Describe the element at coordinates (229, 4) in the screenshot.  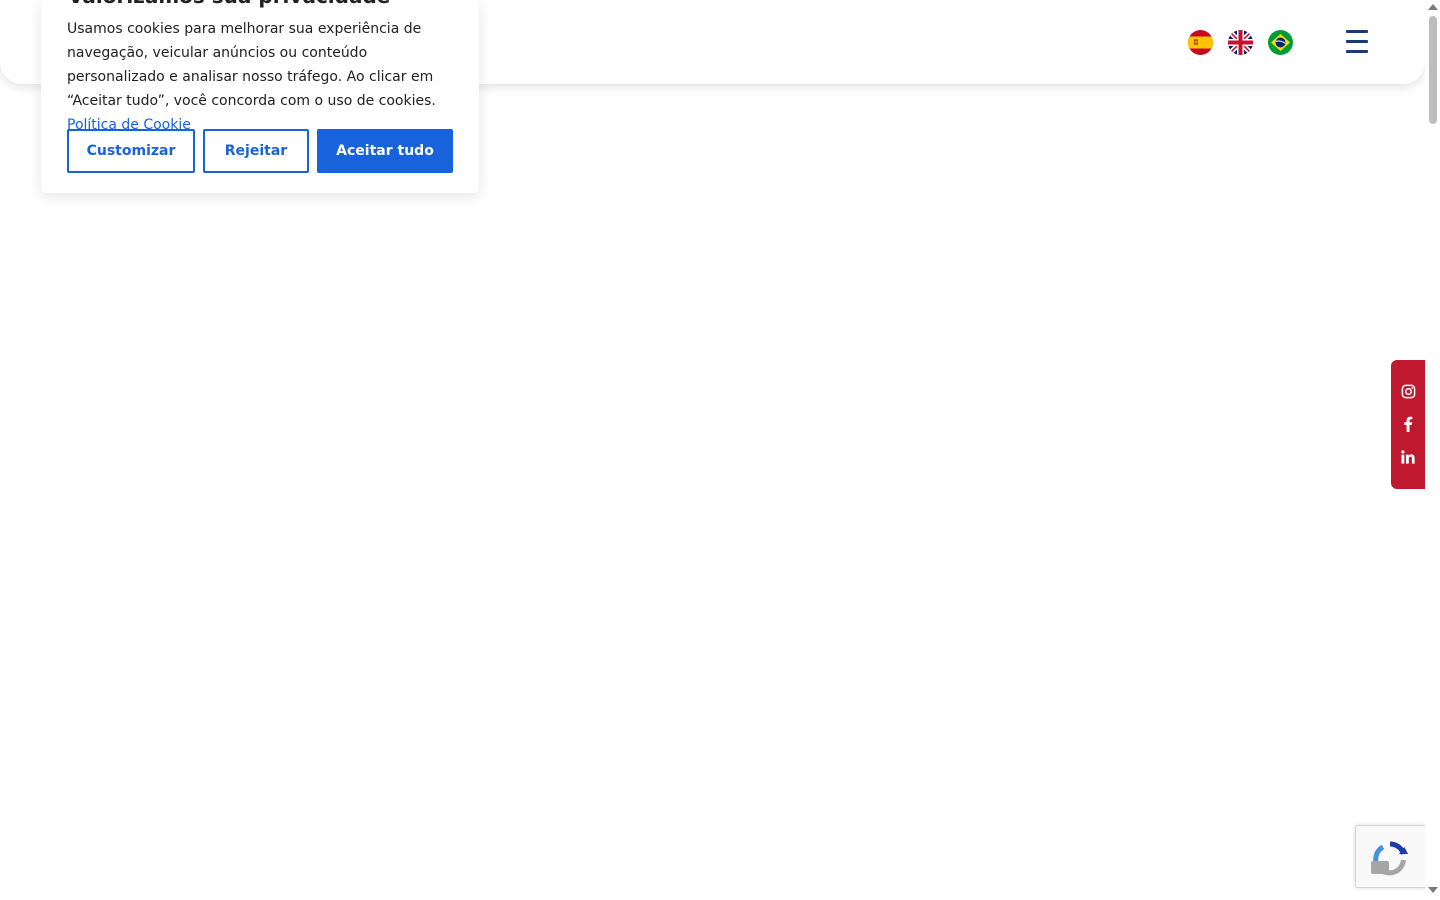
I see `cookie-banner-title: Valorizamos sua privacidade` at that location.